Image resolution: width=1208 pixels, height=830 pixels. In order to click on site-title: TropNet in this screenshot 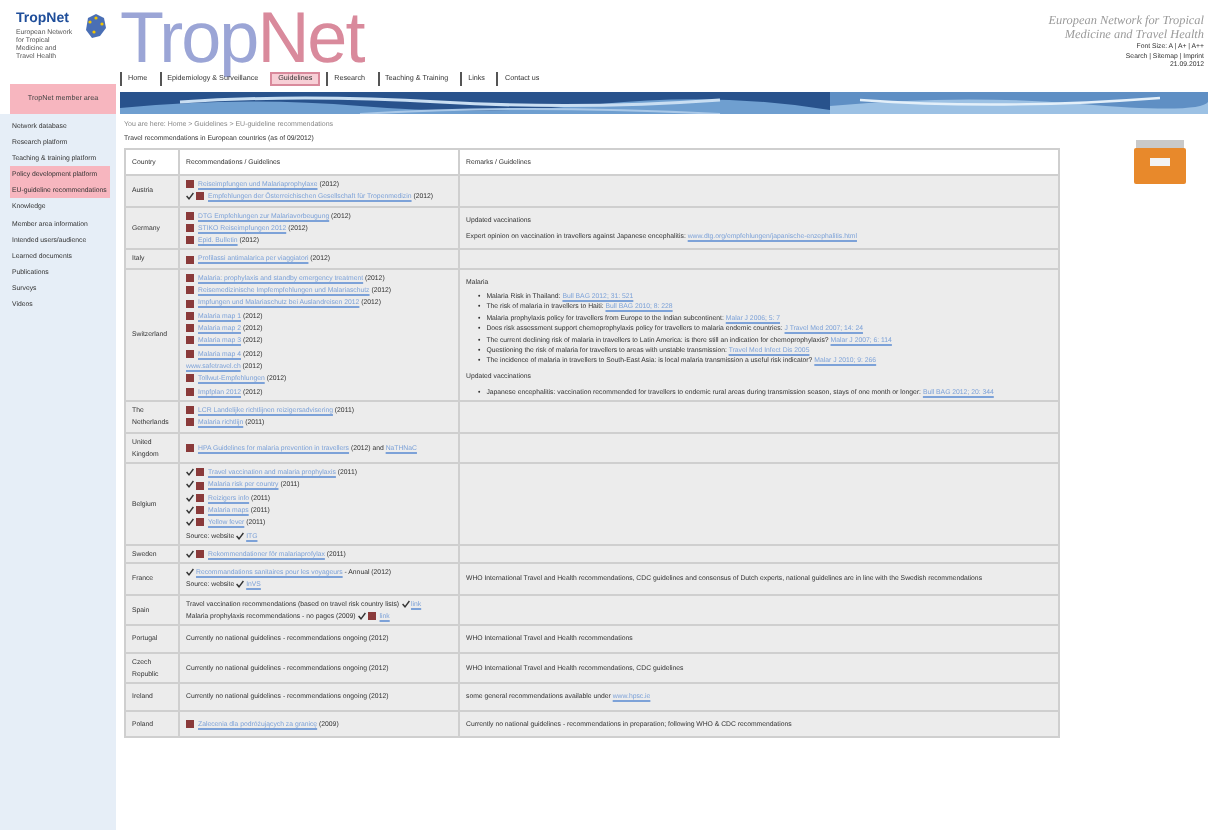, I will do `click(243, 38)`.